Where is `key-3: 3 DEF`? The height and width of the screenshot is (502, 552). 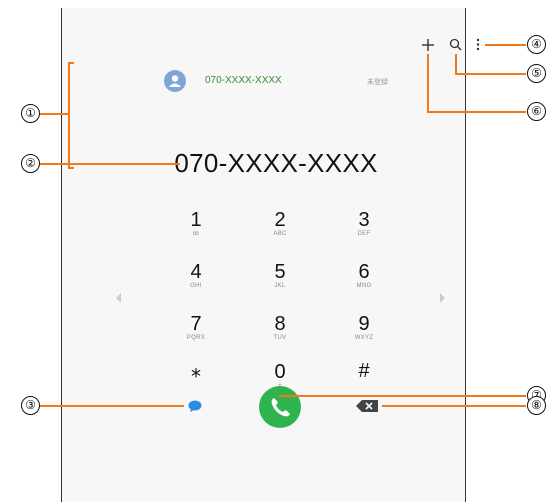
key-3: 3 DEF is located at coordinates (364, 223).